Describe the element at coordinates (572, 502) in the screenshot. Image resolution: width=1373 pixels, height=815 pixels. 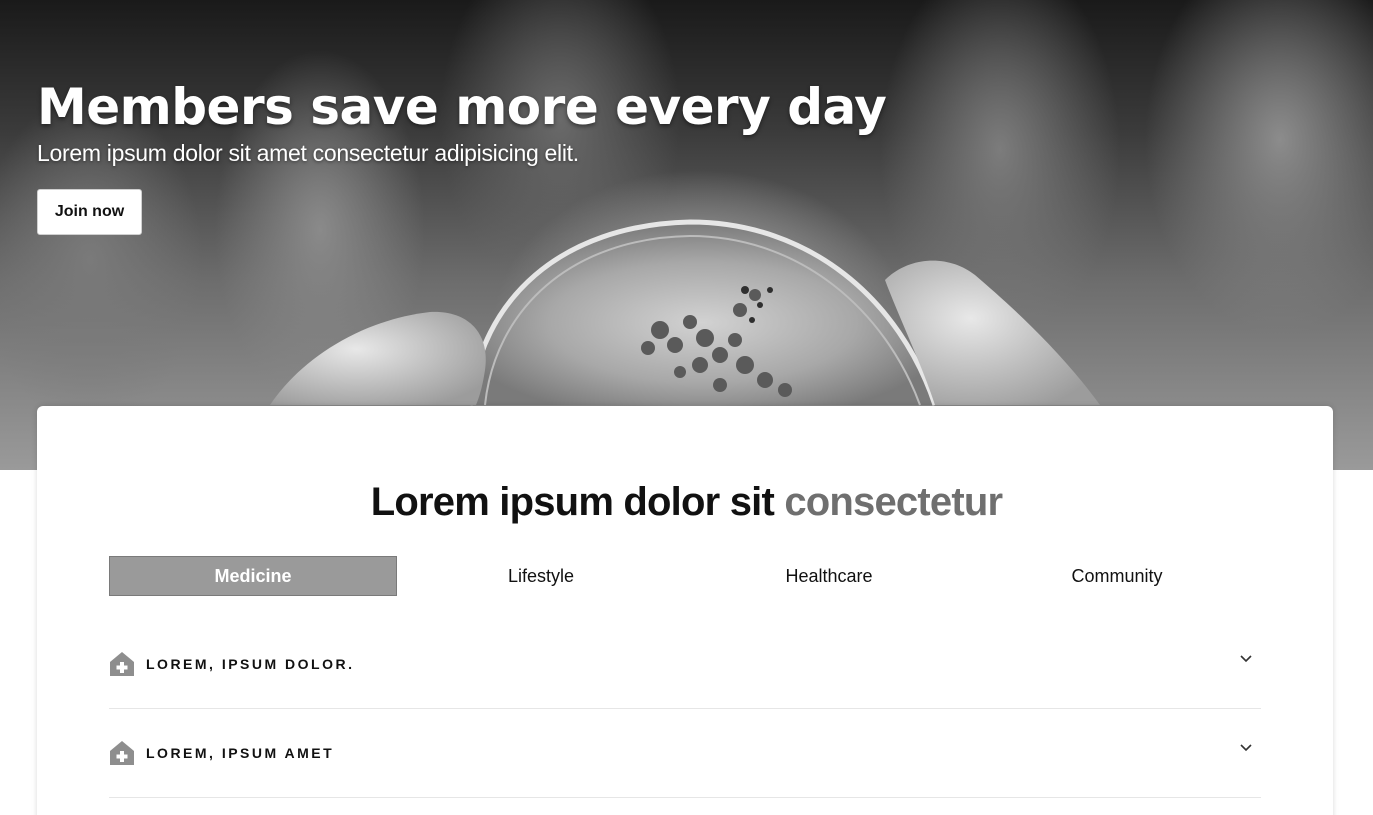
I see `section-title-main: Lorem ipsum dolor sit` at that location.